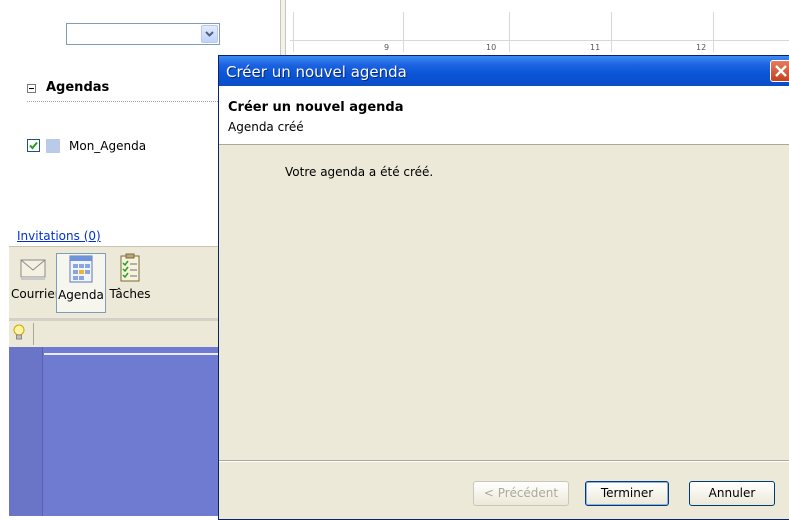 Image resolution: width=789 pixels, height=520 pixels. I want to click on lightbulb-icon, so click(19, 334).